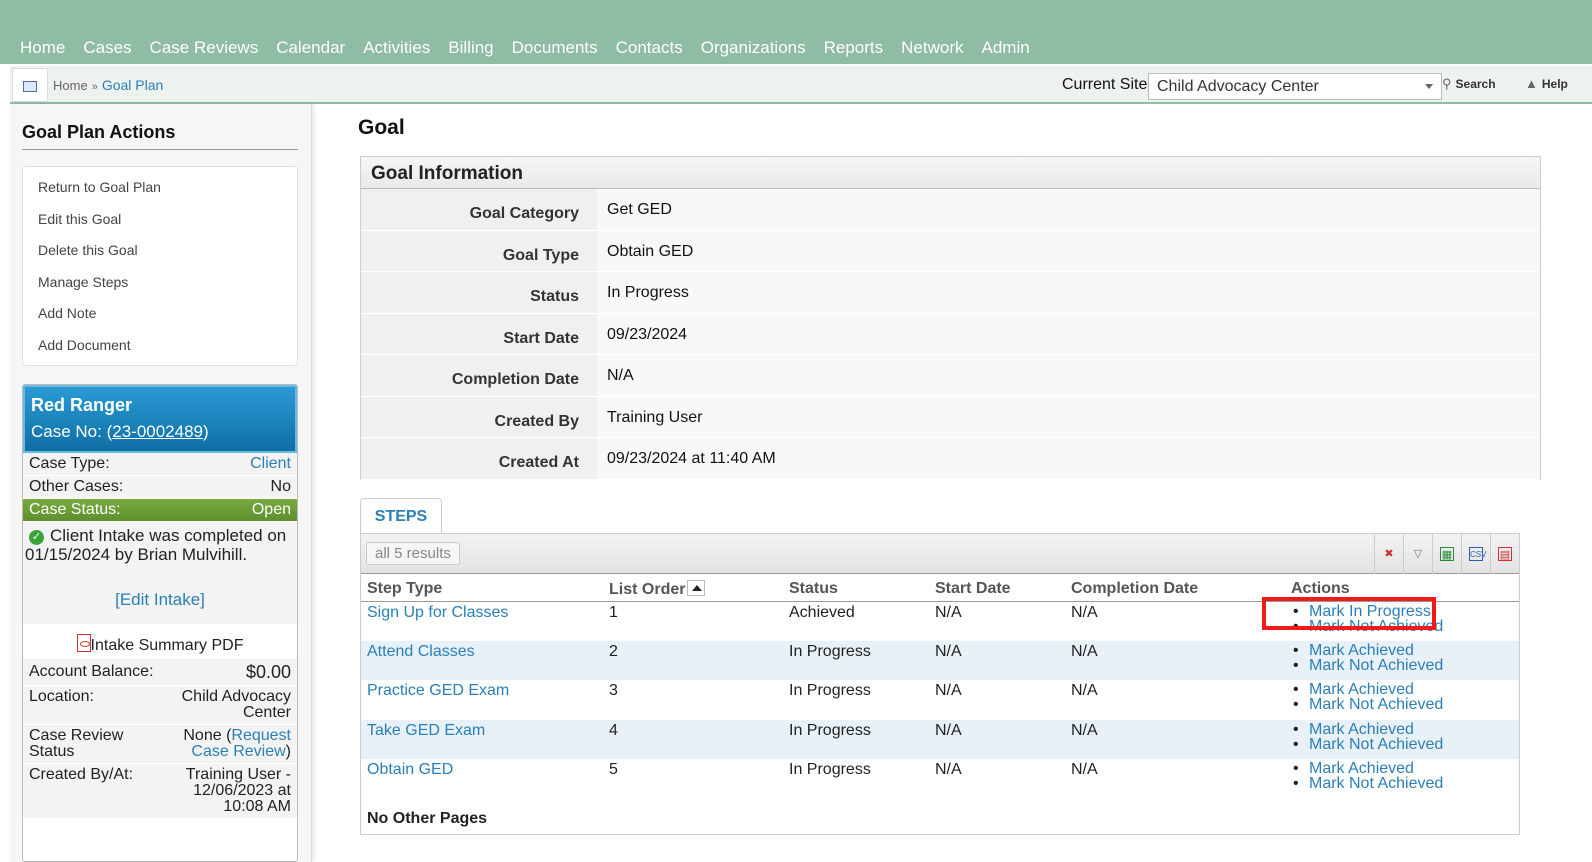 This screenshot has width=1592, height=862. I want to click on excel-export-button: ▦, so click(1446, 554).